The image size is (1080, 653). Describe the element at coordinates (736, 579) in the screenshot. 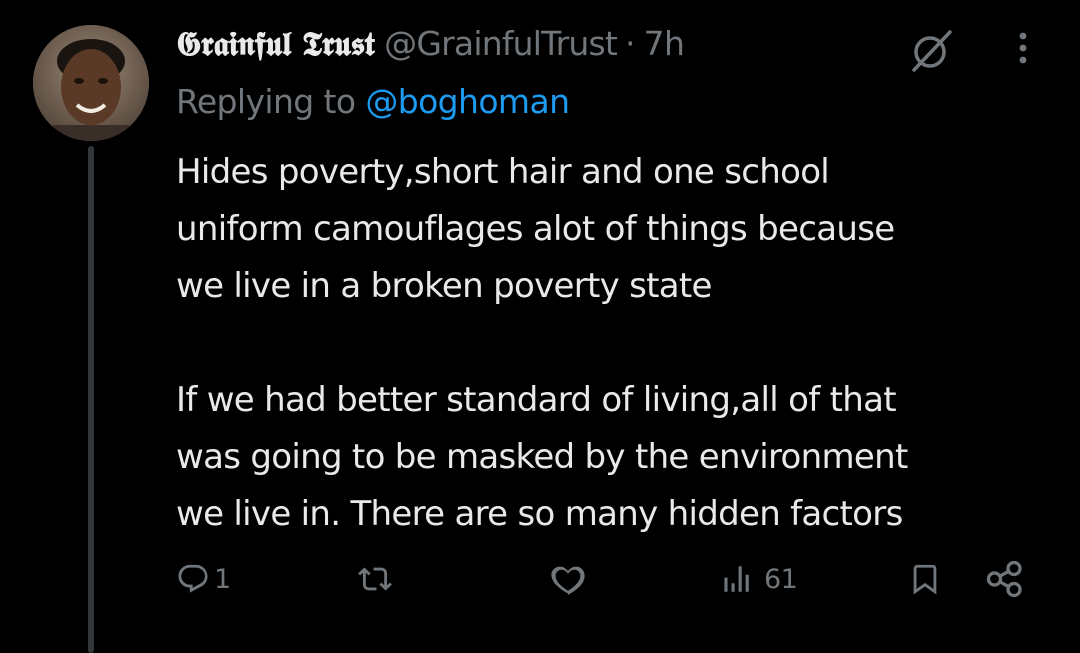

I see `views-icon` at that location.